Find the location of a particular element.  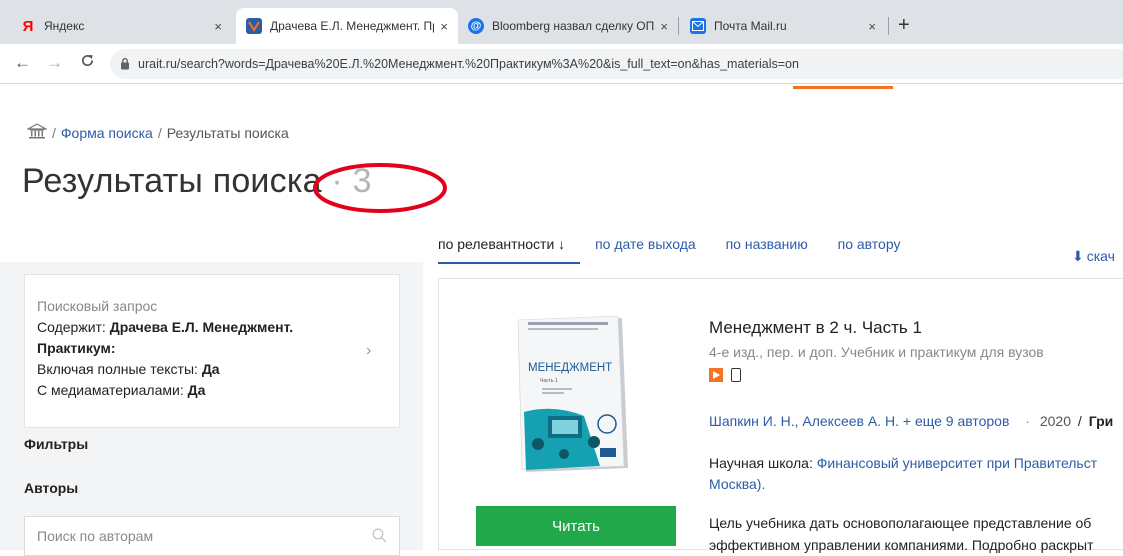

sort-relevance: по релевантности ↓ is located at coordinates (501, 244).